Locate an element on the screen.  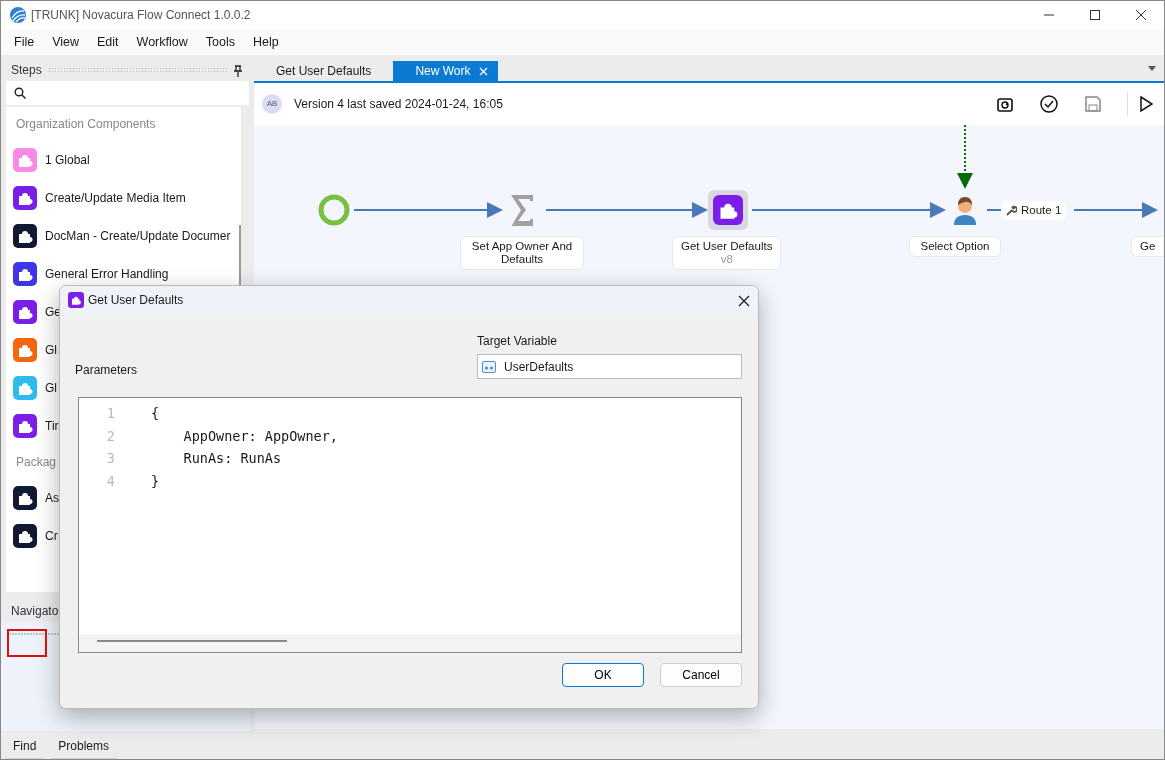
person-node is located at coordinates (965, 210).